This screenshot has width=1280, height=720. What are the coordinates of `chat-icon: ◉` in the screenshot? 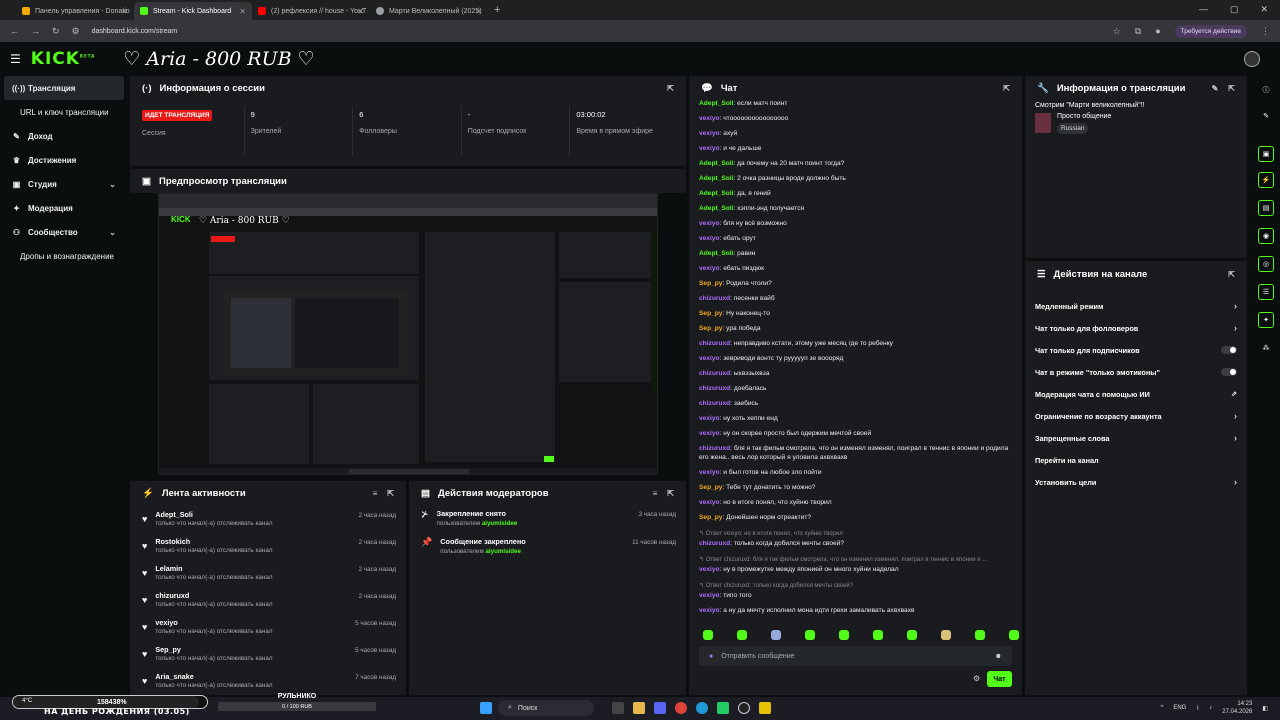 It's located at (1266, 236).